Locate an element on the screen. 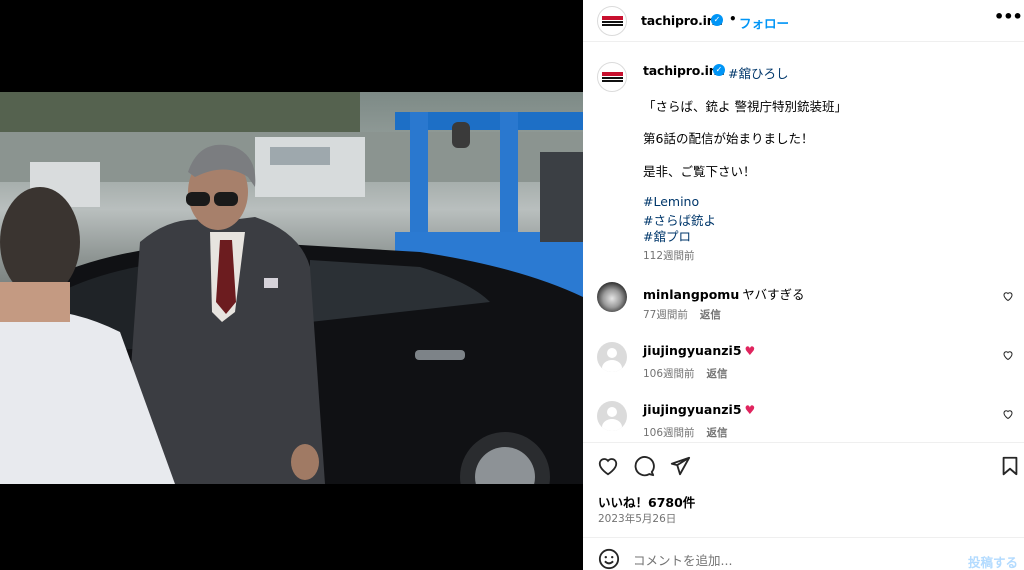 Image resolution: width=1024 pixels, height=570 pixels. caption-mention-tag: #舘ひろし is located at coordinates (758, 72).